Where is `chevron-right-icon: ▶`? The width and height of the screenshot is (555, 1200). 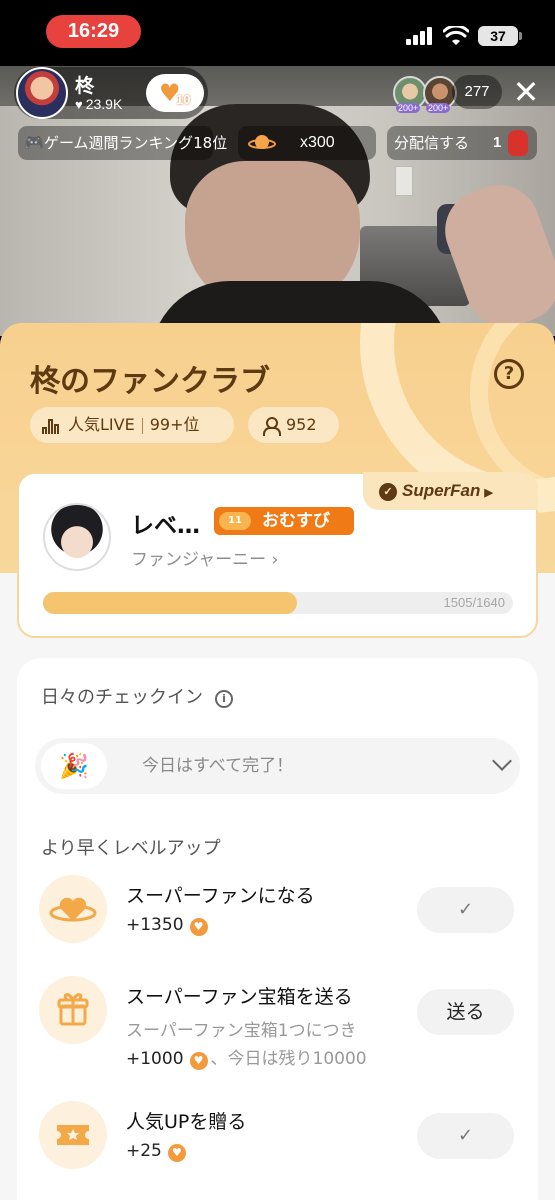
chevron-right-icon: ▶ is located at coordinates (488, 493).